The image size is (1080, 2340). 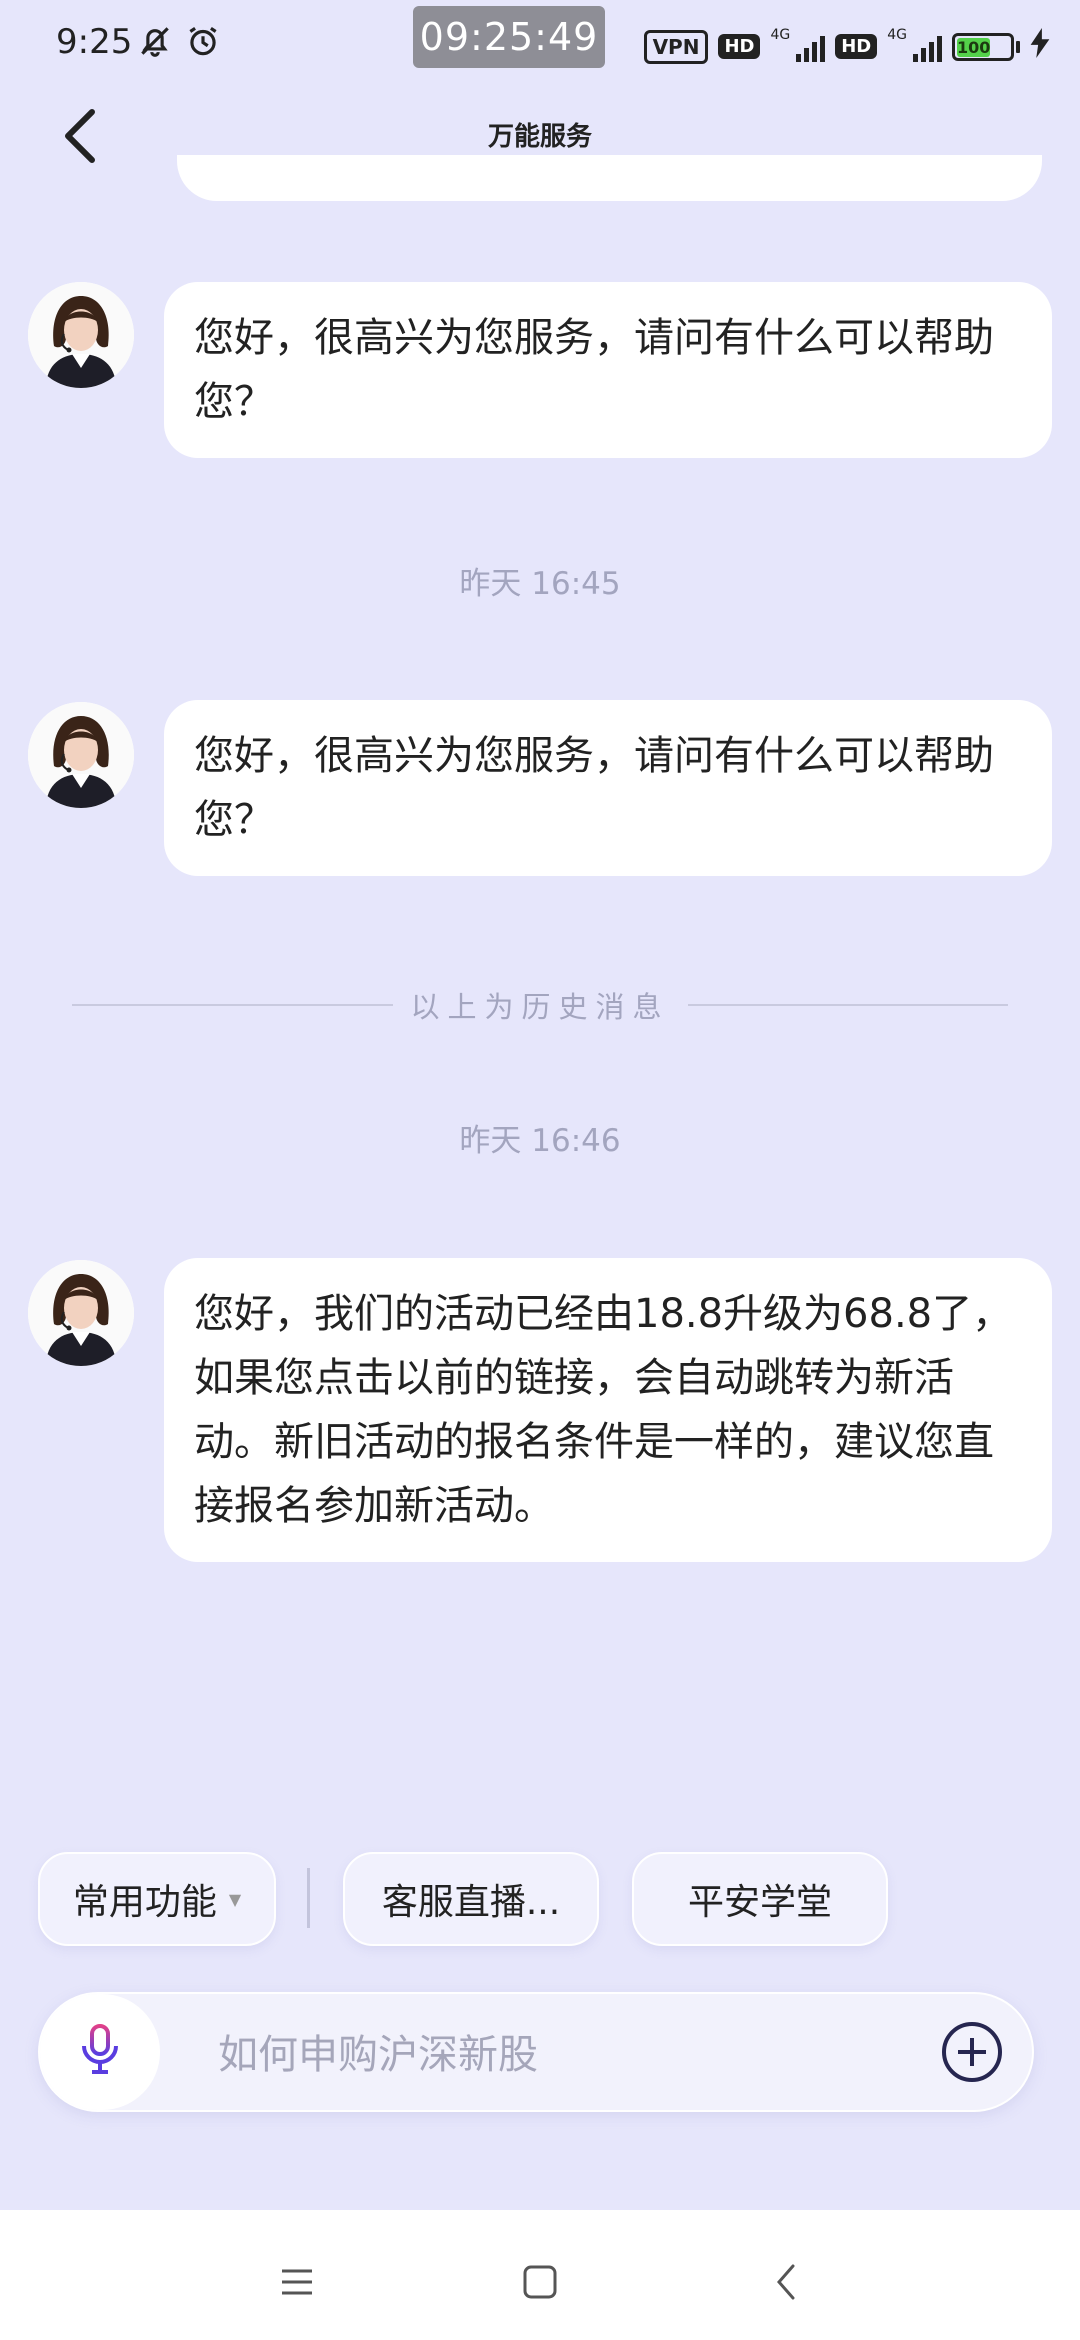 I want to click on status-bar: 9:25 09:25:49 VPN HD 4G HD 4G 100, so click(x=540, y=48).